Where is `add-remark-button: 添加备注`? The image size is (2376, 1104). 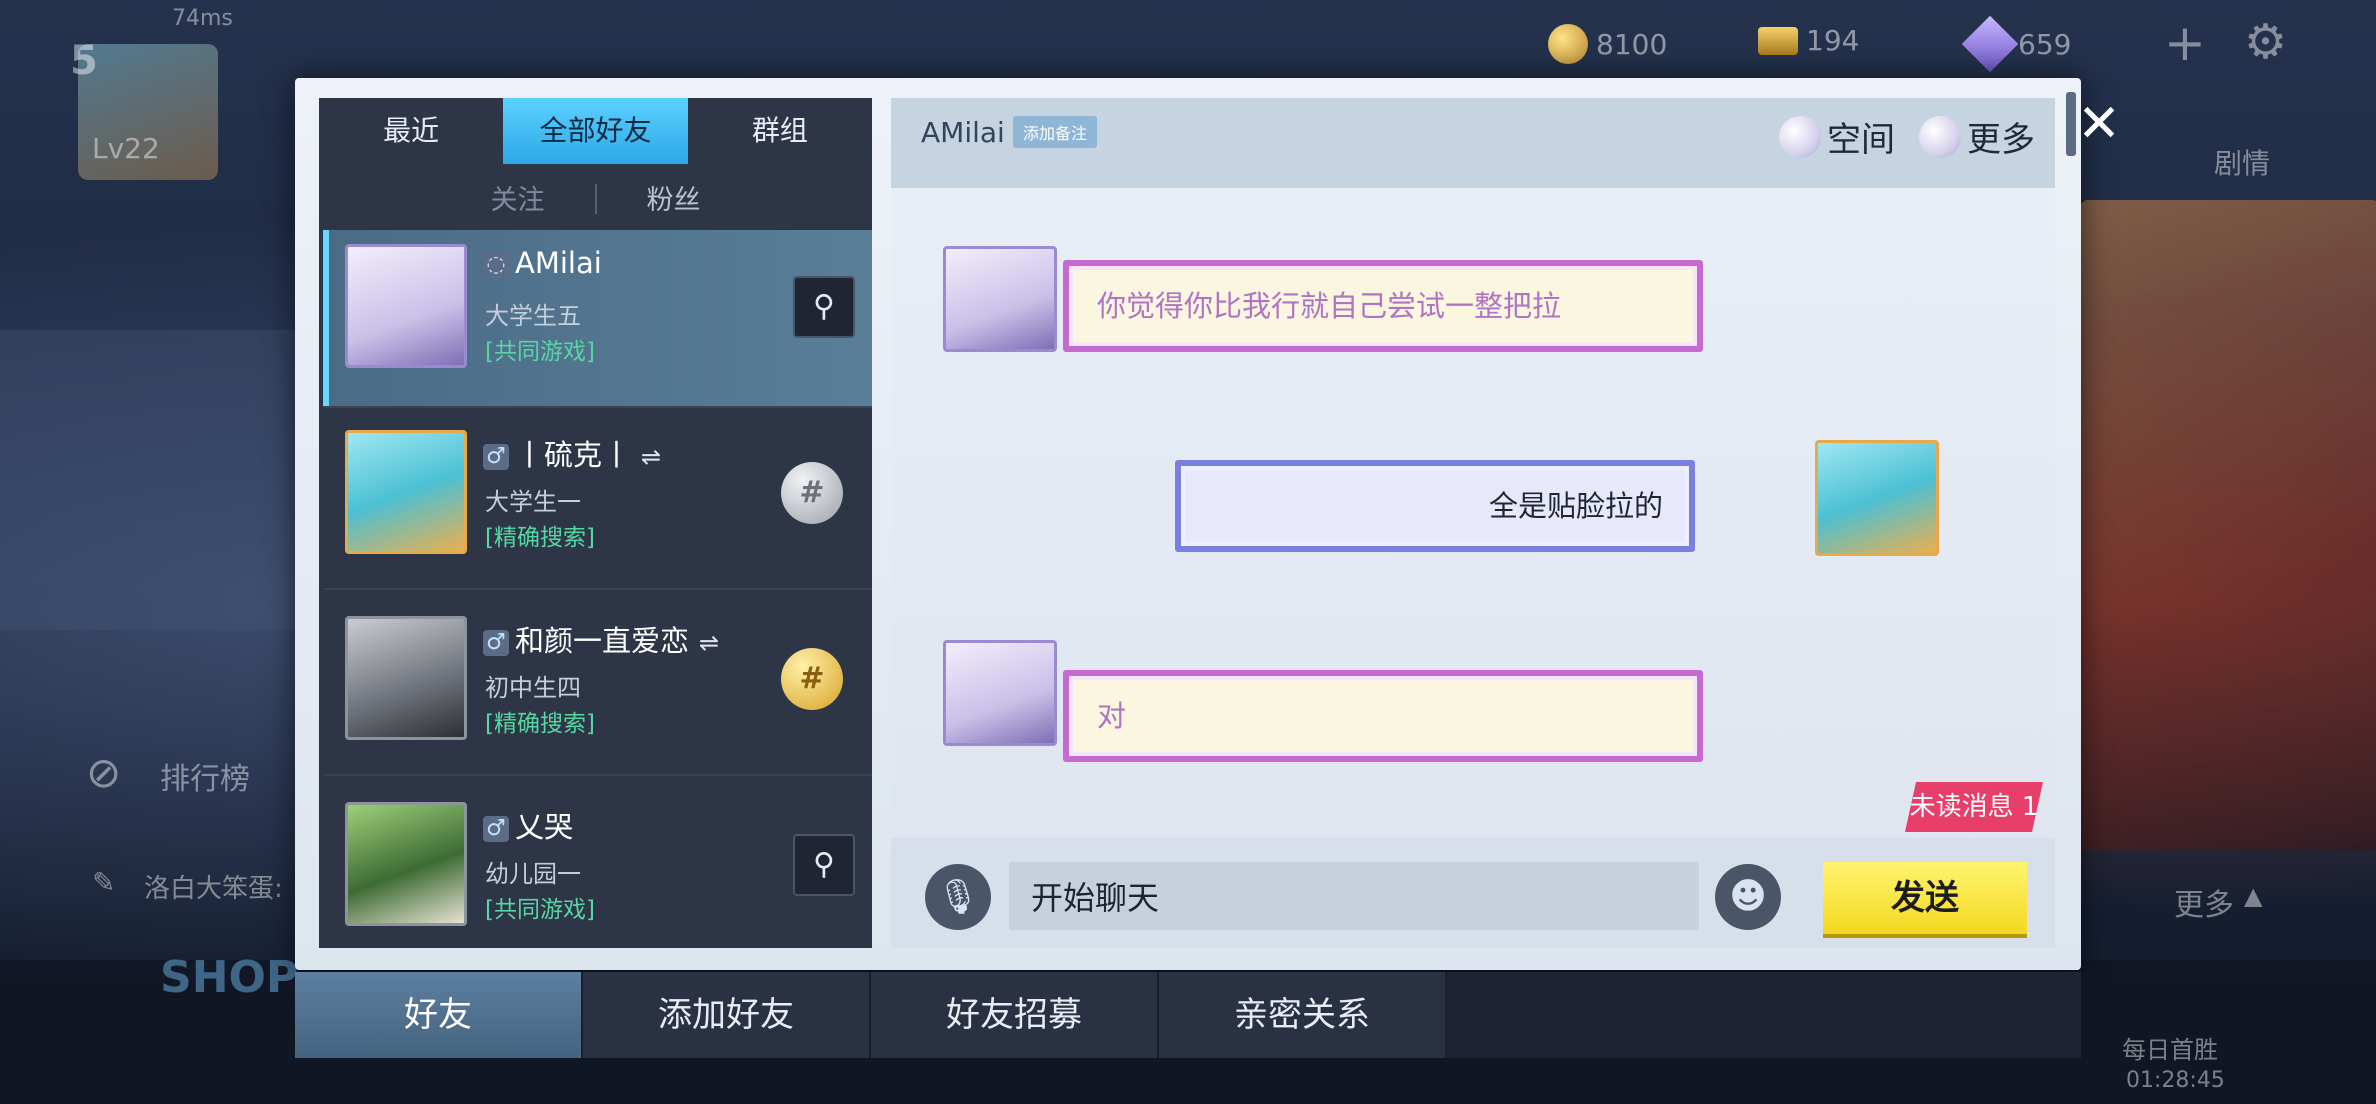 add-remark-button: 添加备注 is located at coordinates (1055, 132).